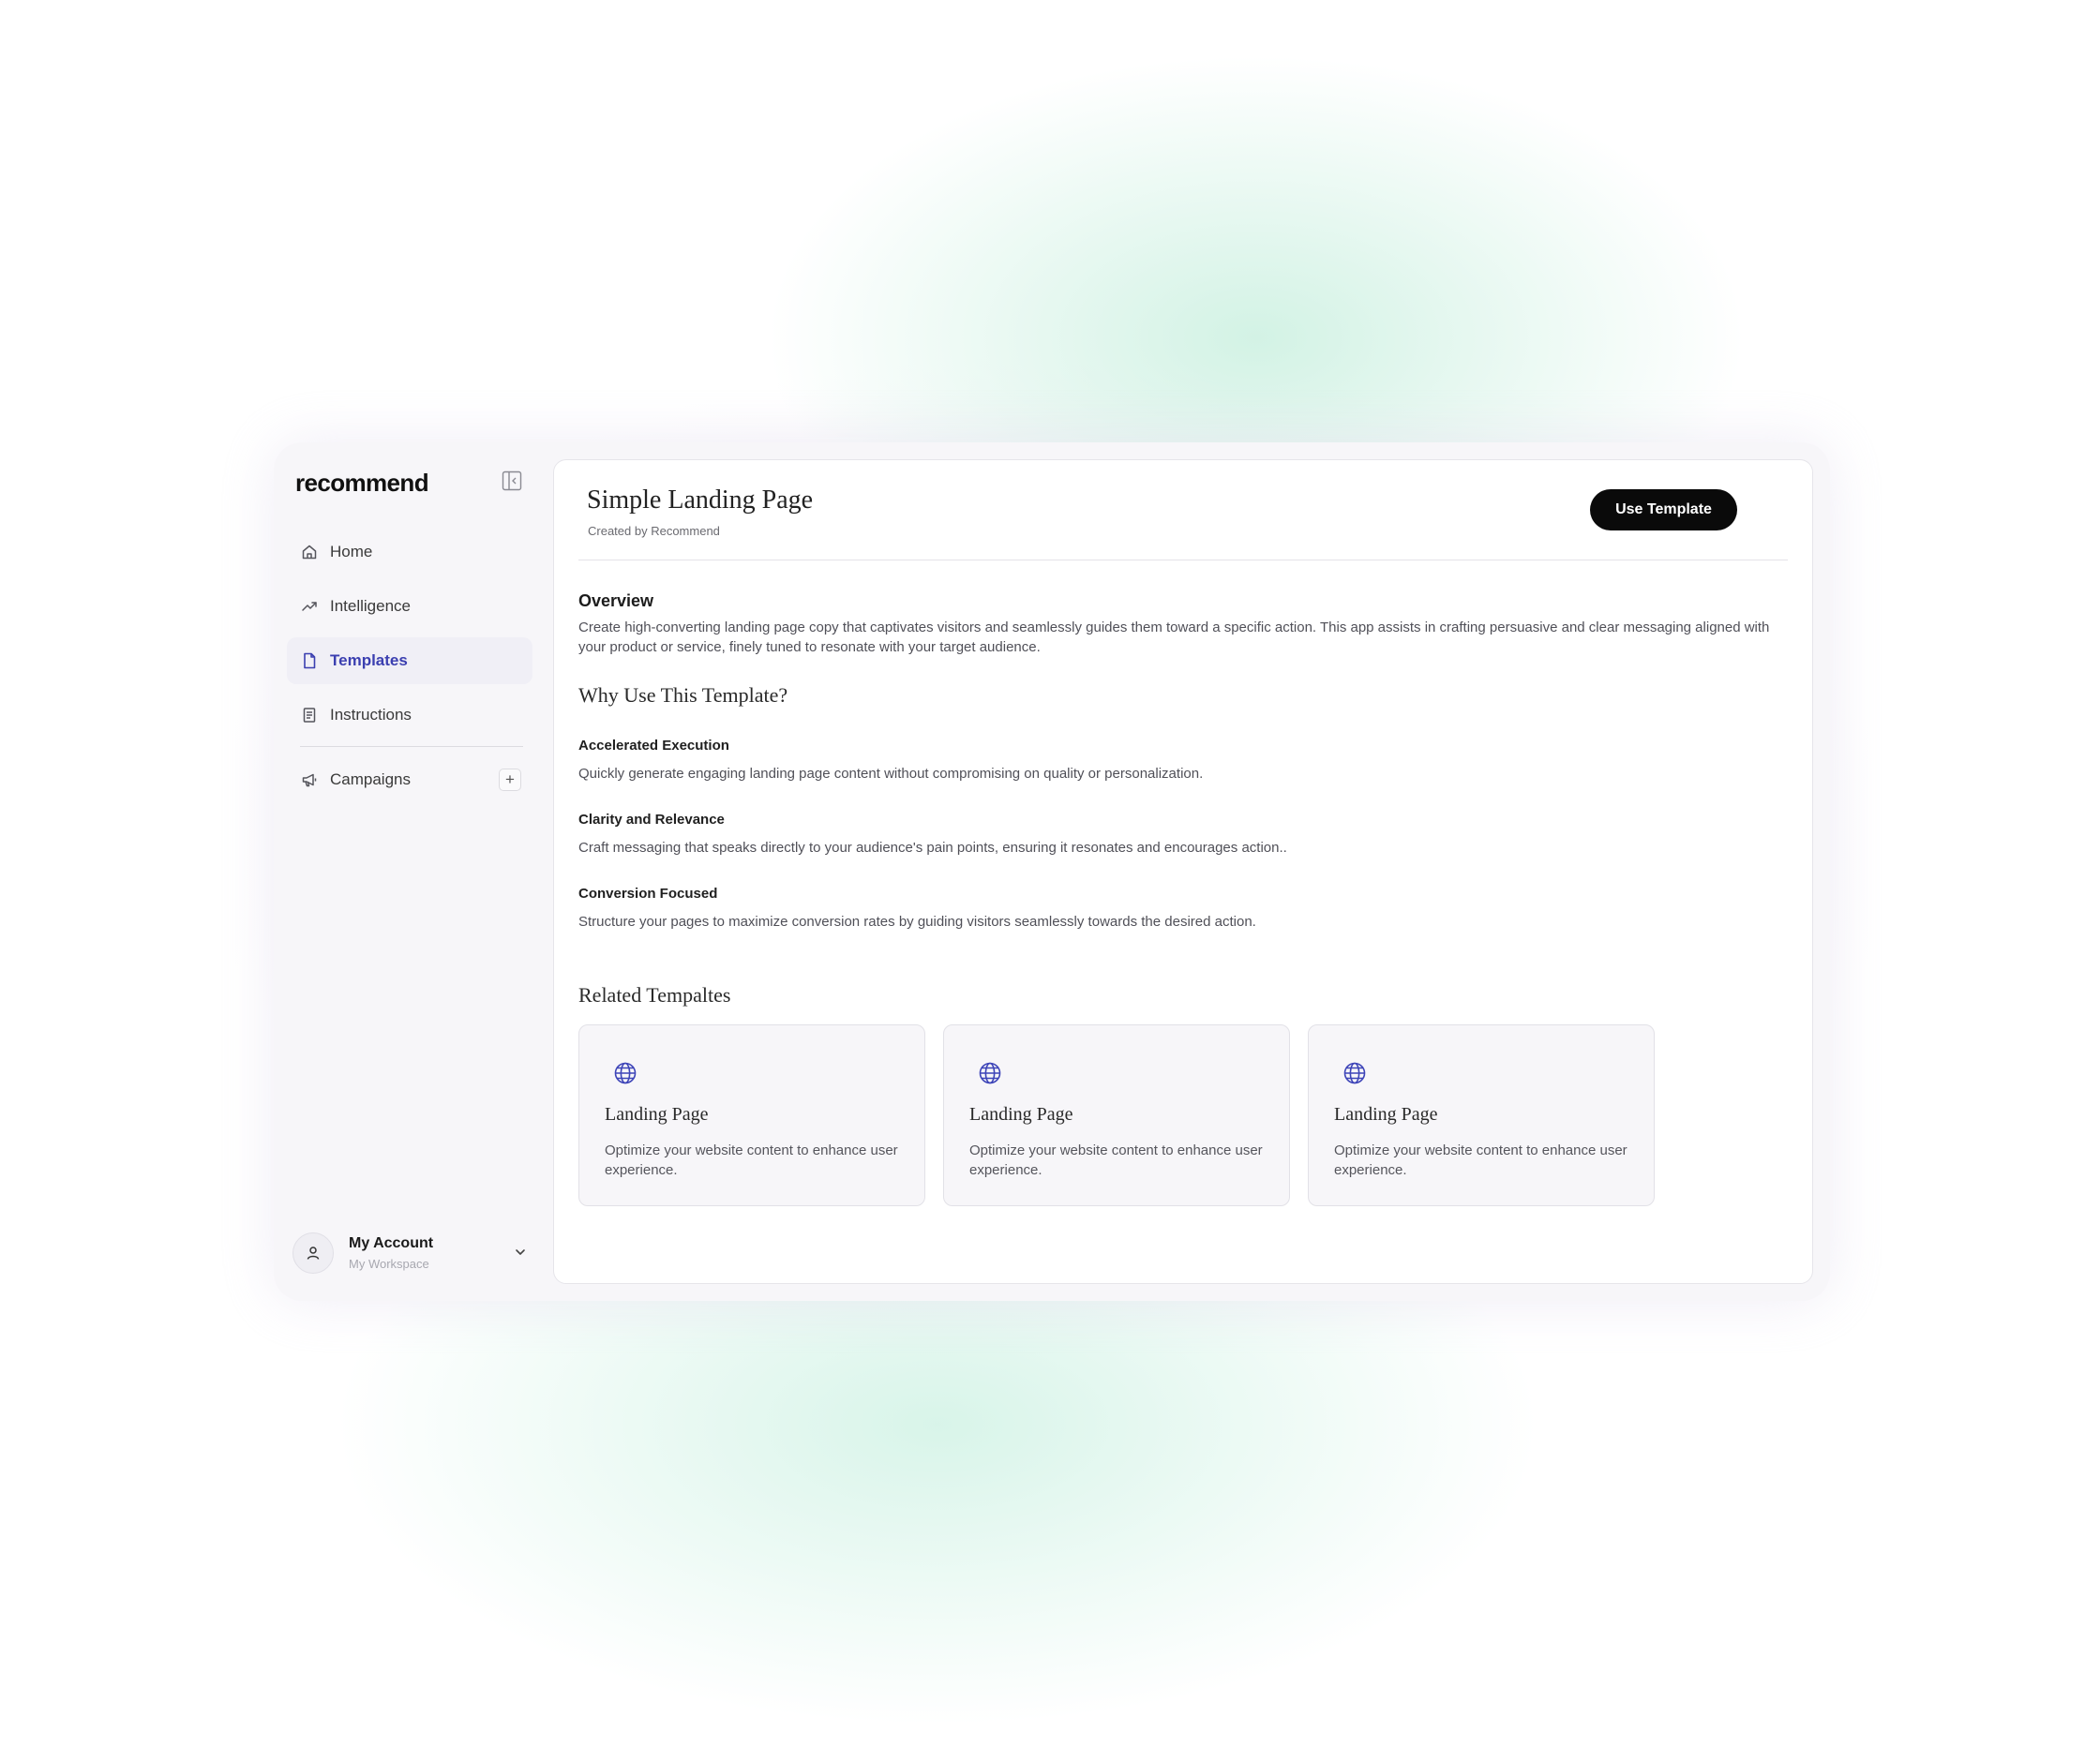 The width and height of the screenshot is (2100, 1747). I want to click on sidebar-item-intelligence: Intelligence, so click(409, 606).